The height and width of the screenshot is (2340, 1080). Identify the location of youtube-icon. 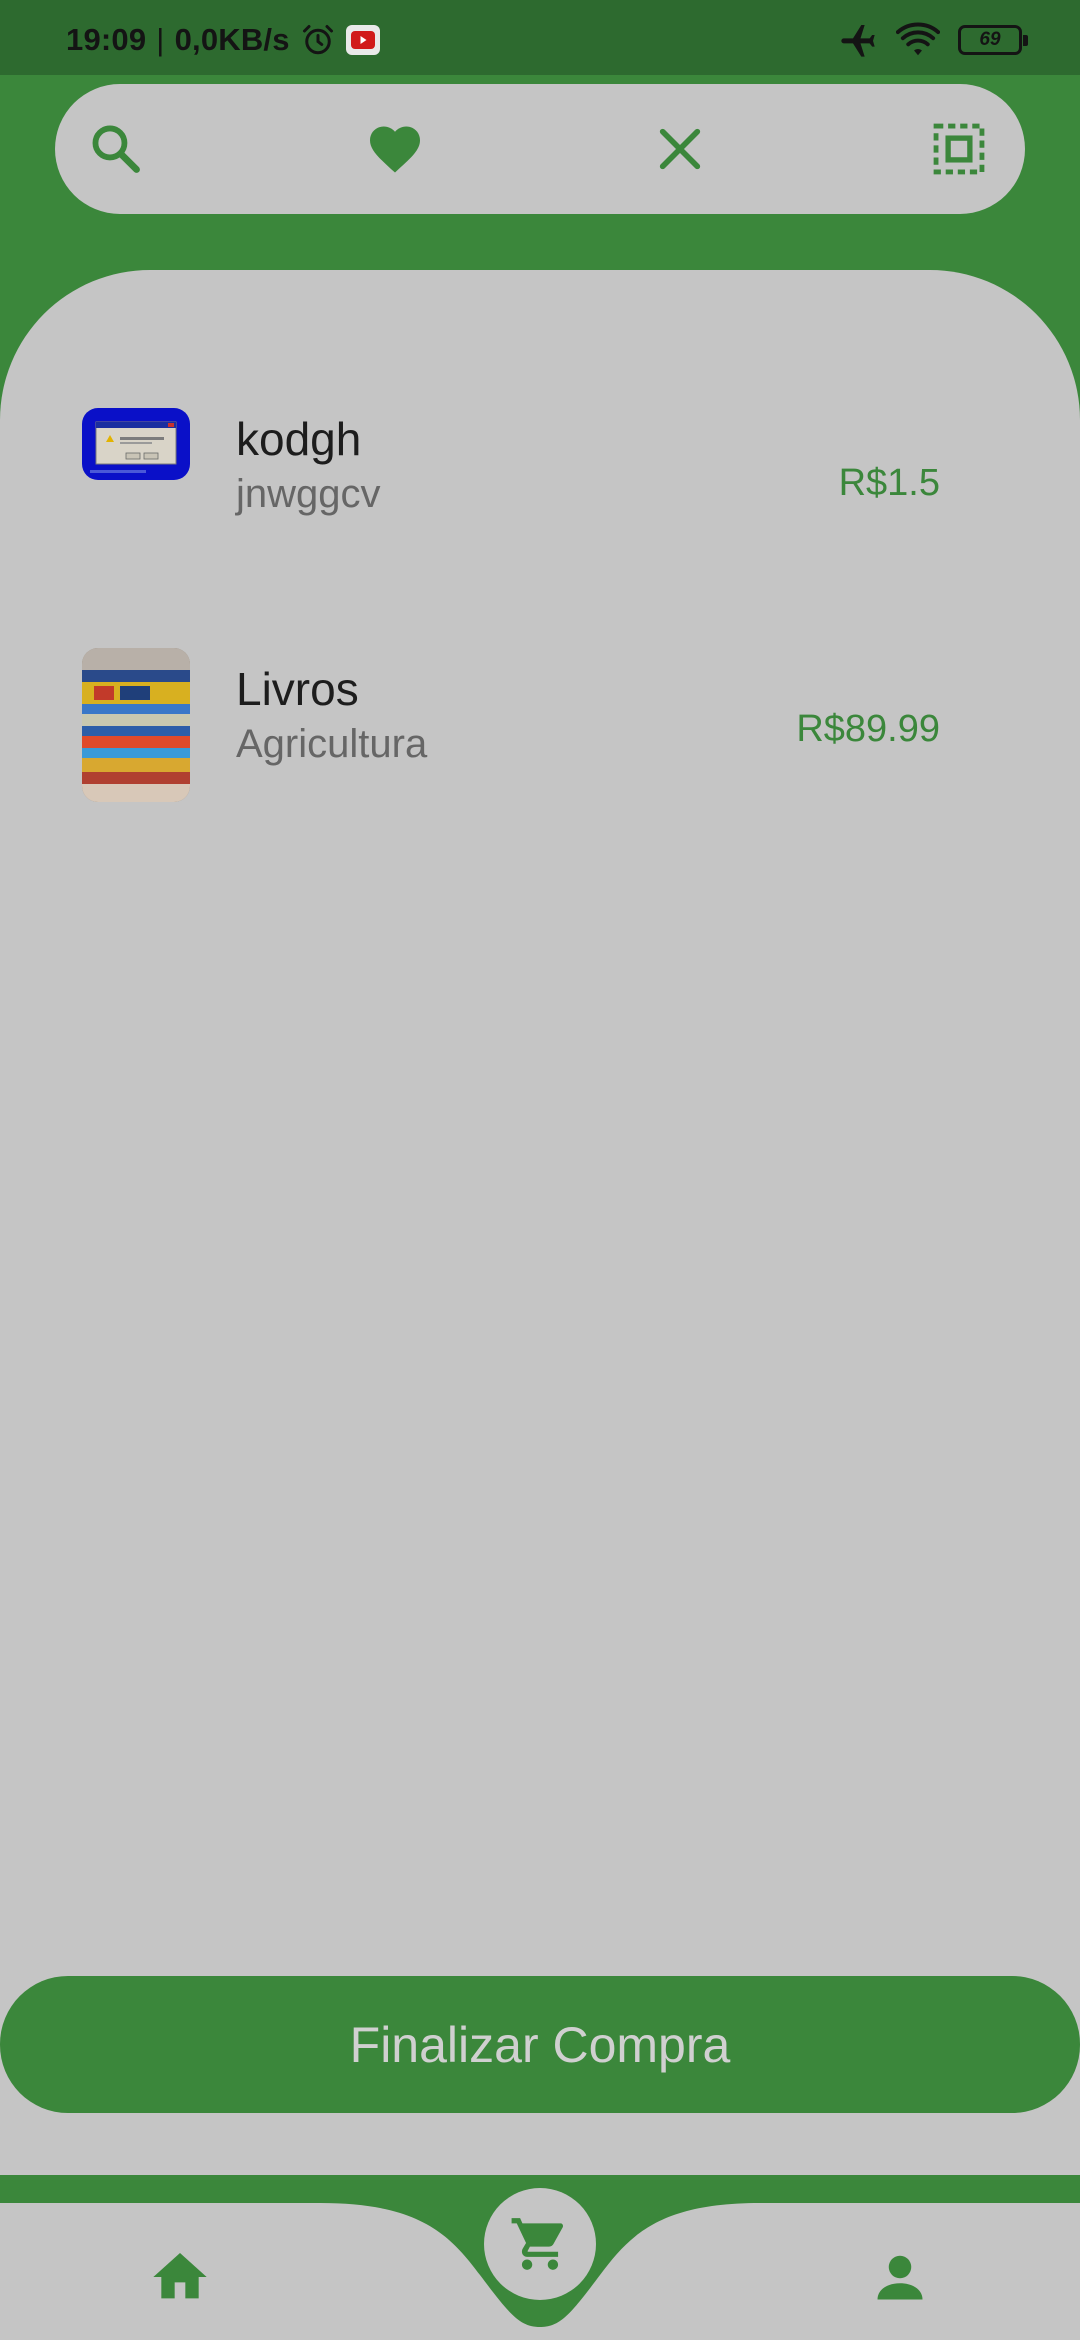
(362, 40).